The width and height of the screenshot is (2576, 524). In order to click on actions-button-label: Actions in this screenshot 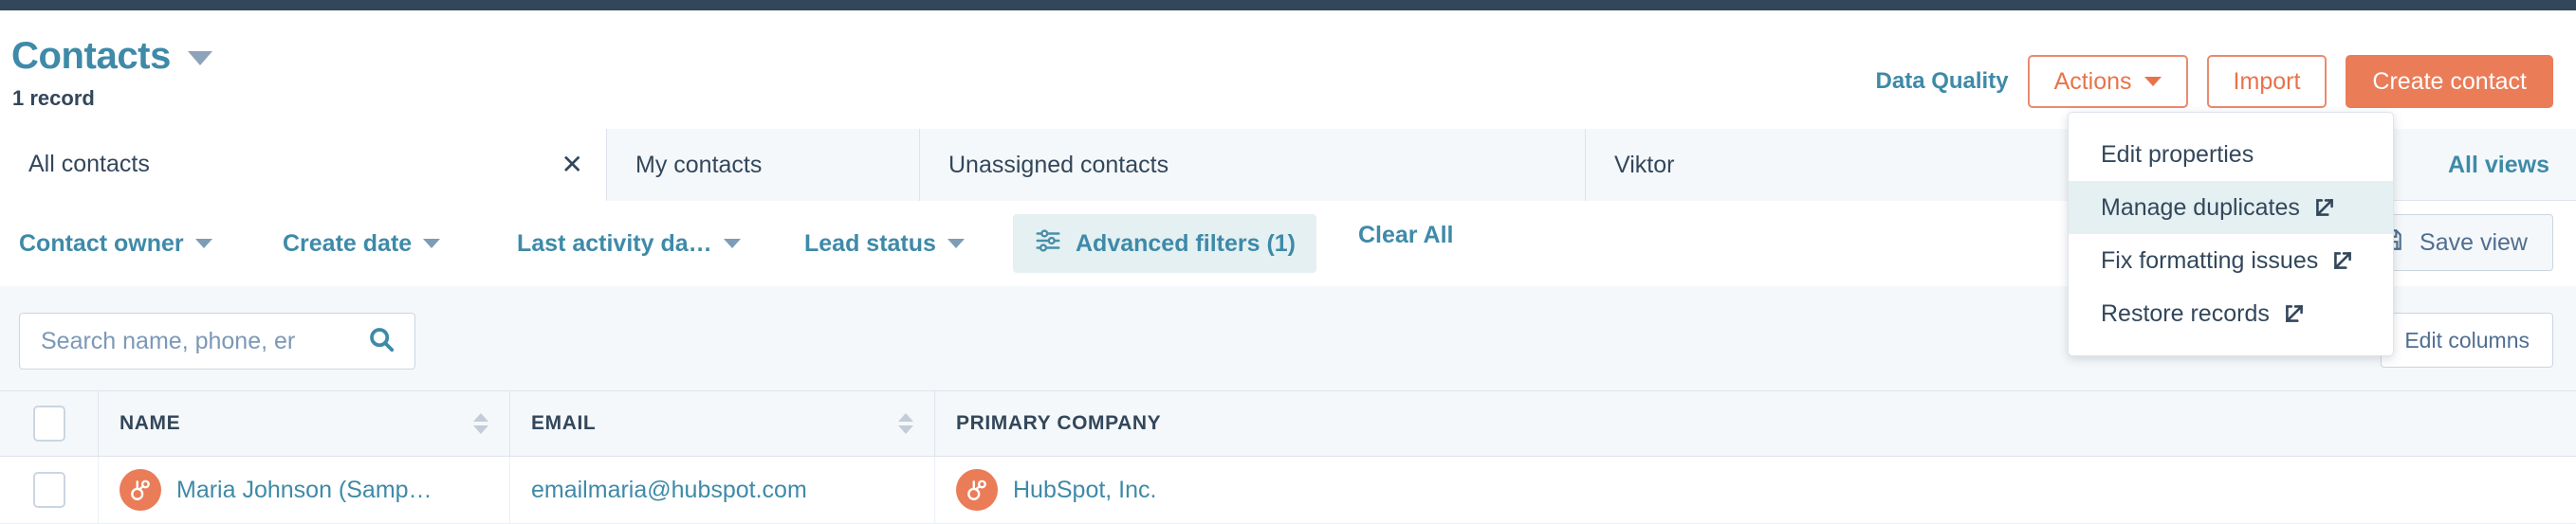, I will do `click(2092, 81)`.